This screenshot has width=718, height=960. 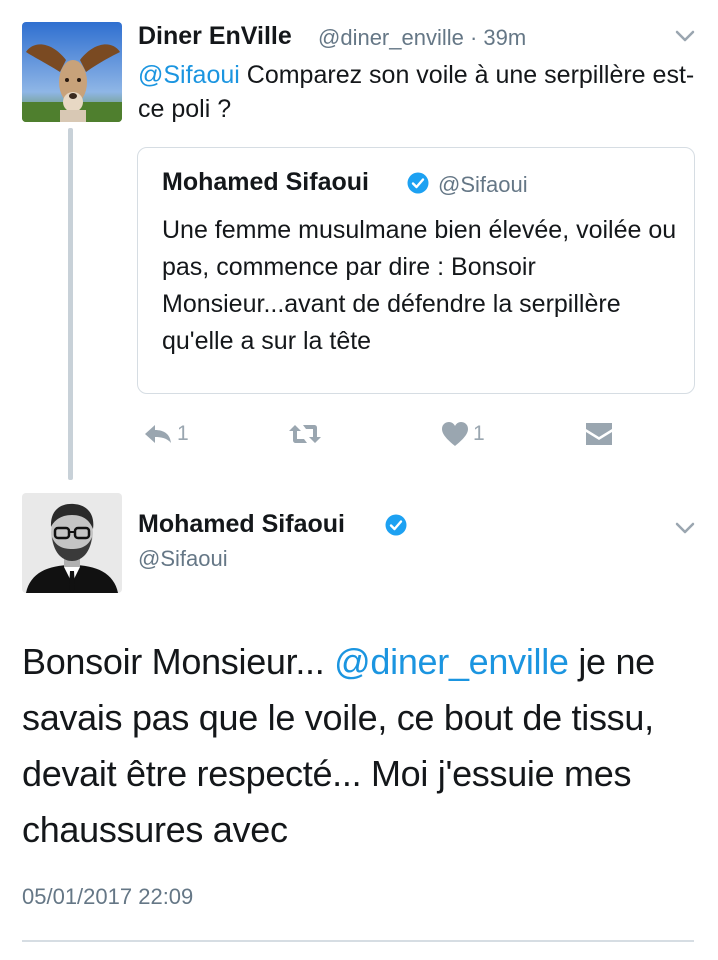 I want to click on mention-link: @diner_enville, so click(x=451, y=661).